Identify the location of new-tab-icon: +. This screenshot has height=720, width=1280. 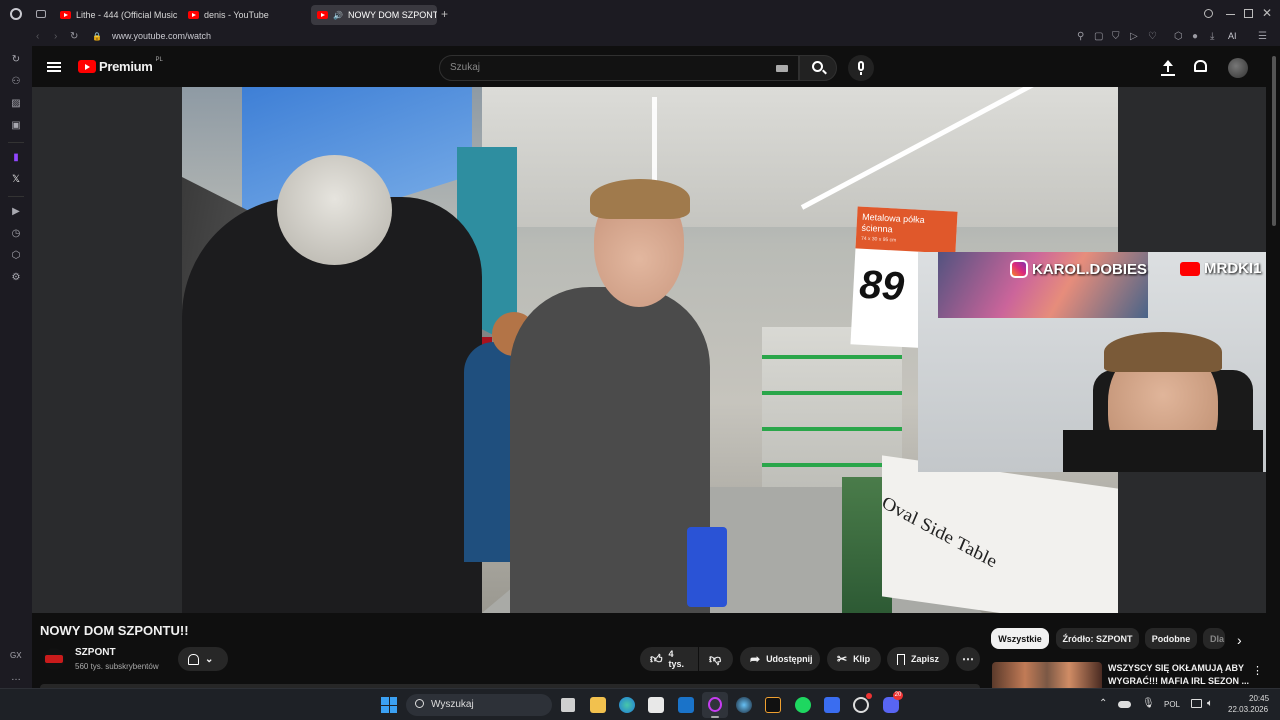
(444, 14).